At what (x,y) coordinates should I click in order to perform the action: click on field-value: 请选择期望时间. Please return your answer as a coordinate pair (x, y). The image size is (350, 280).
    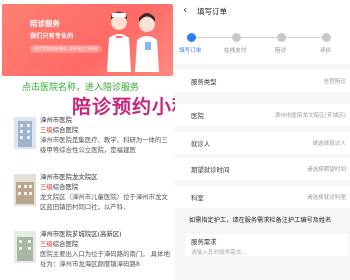
    Looking at the image, I should click on (326, 170).